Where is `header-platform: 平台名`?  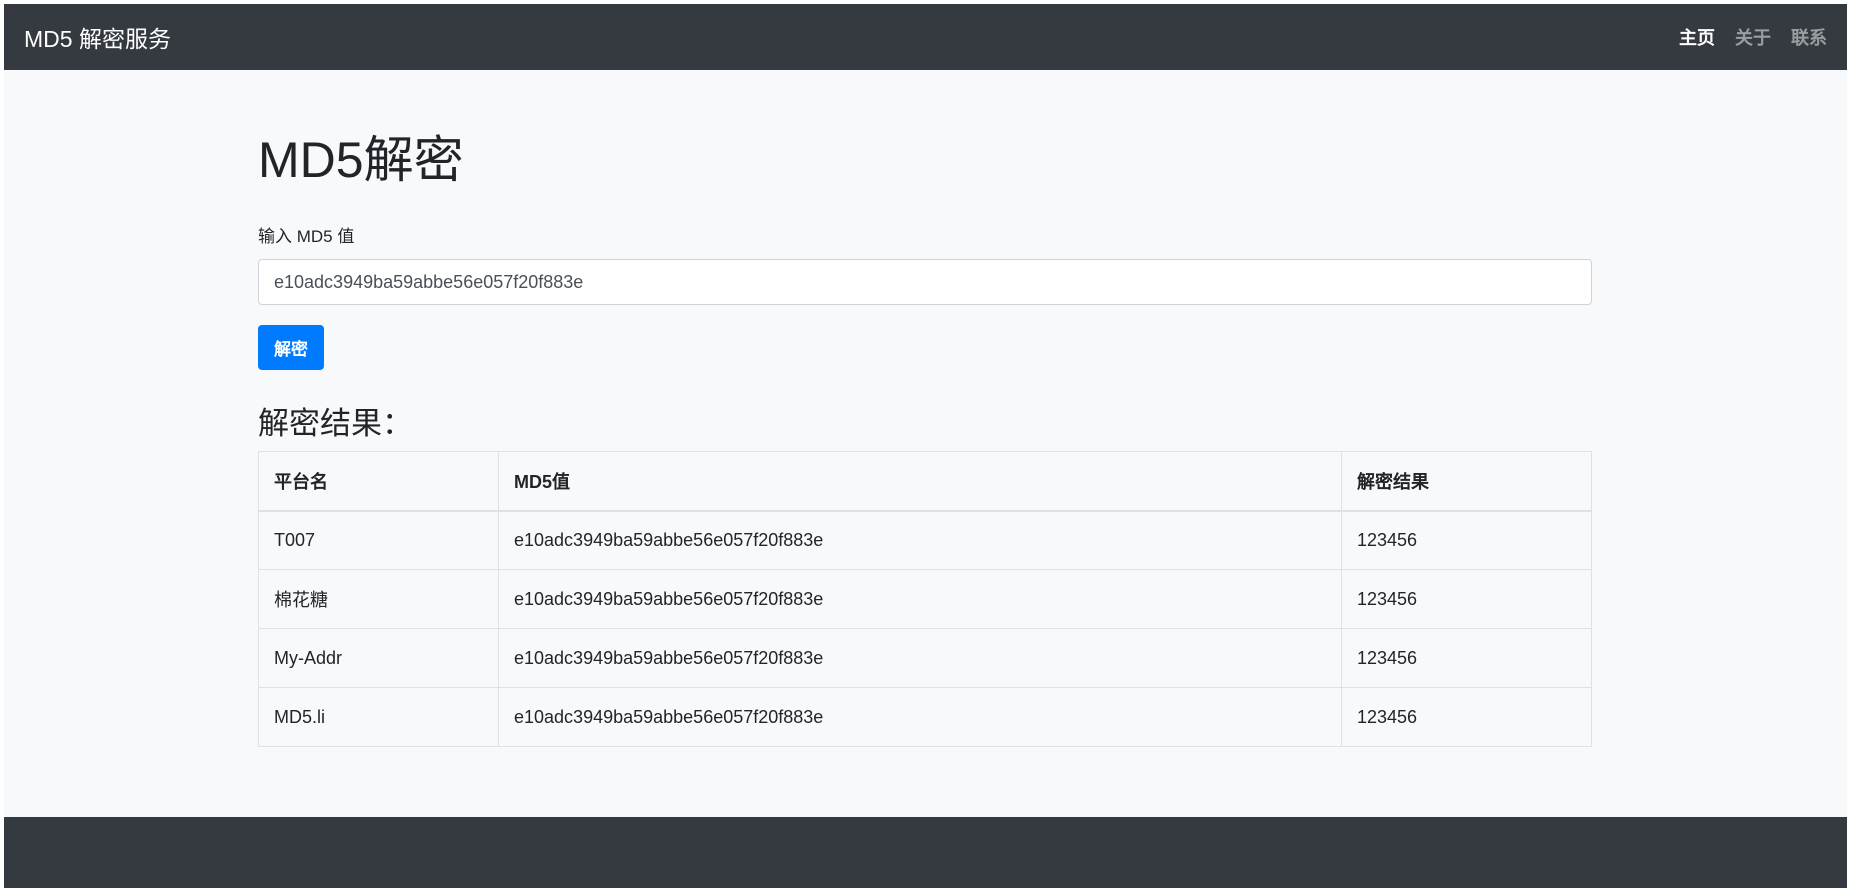
header-platform: 平台名 is located at coordinates (378, 481).